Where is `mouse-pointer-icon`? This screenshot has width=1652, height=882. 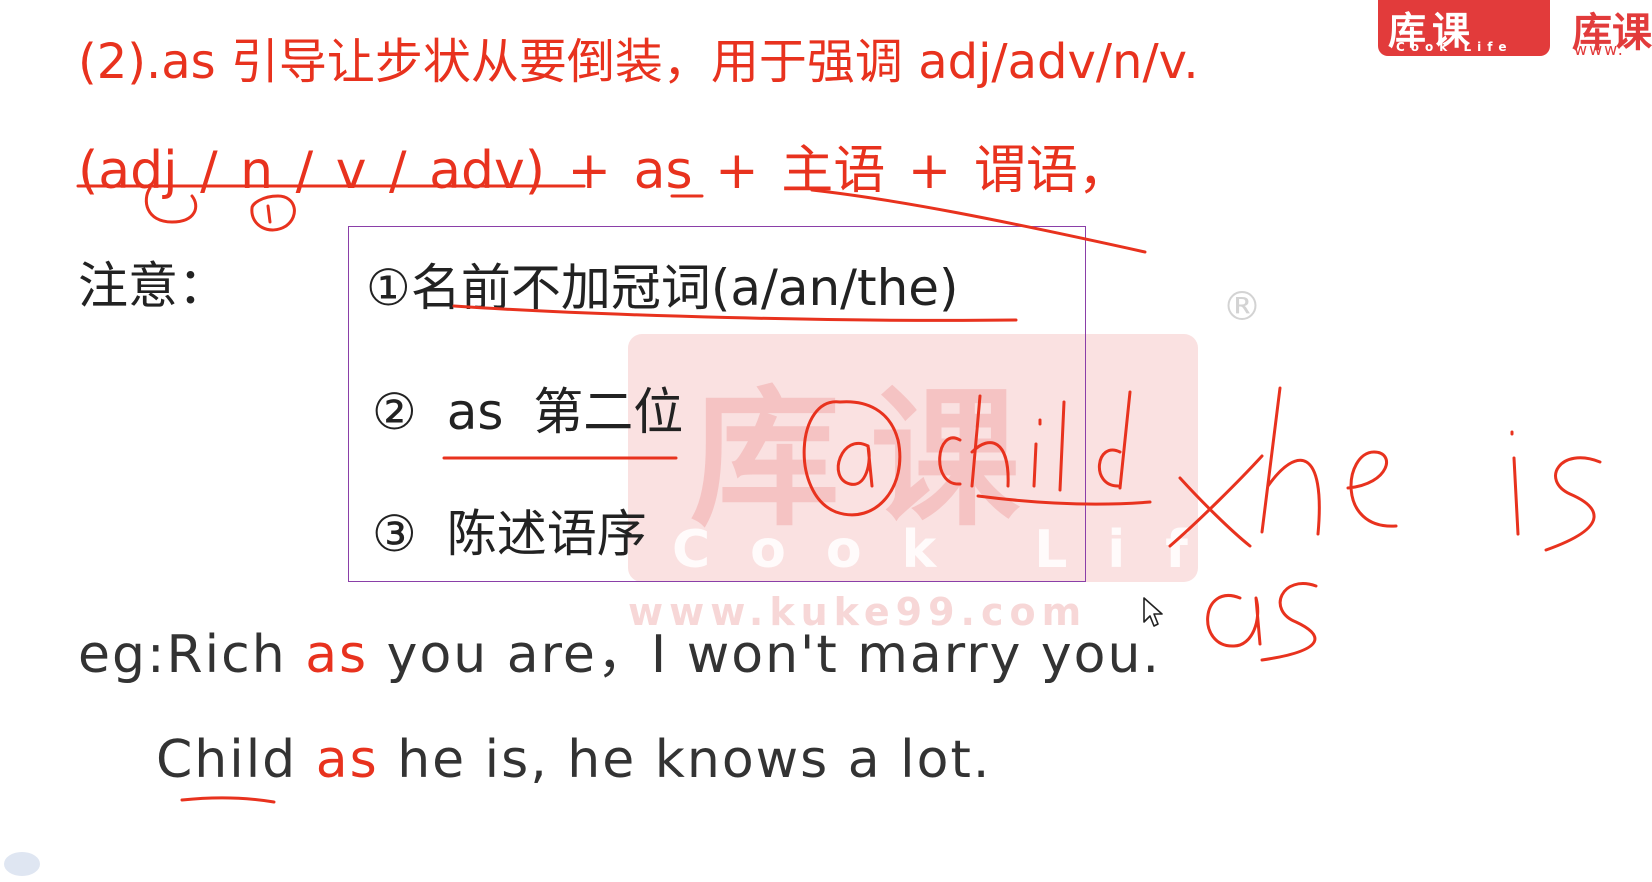
mouse-pointer-icon is located at coordinates (1153, 612).